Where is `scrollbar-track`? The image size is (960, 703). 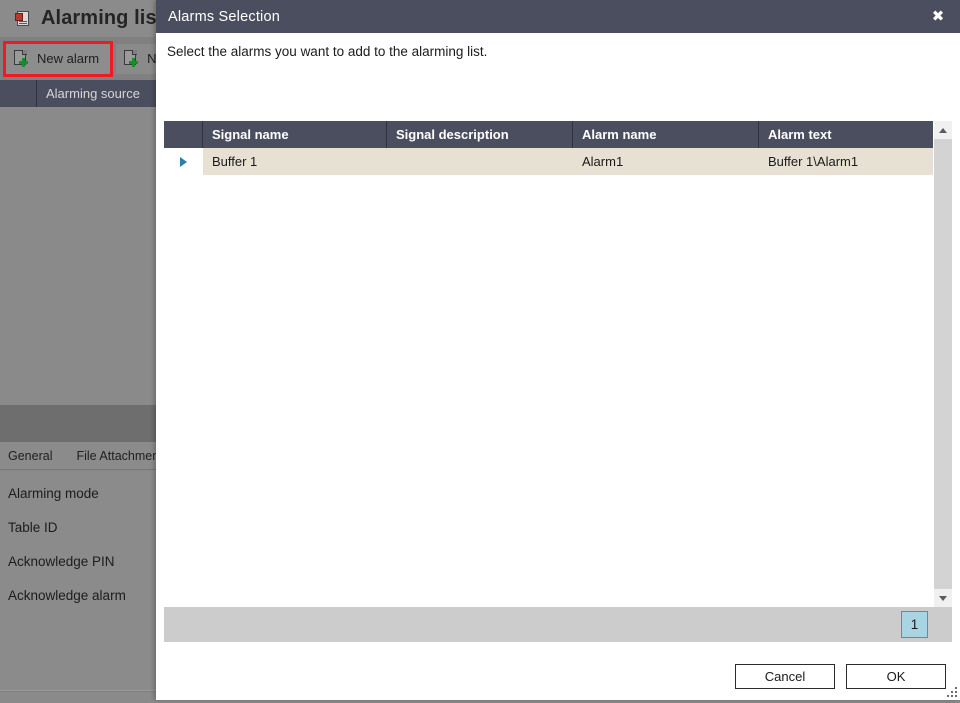 scrollbar-track is located at coordinates (943, 364).